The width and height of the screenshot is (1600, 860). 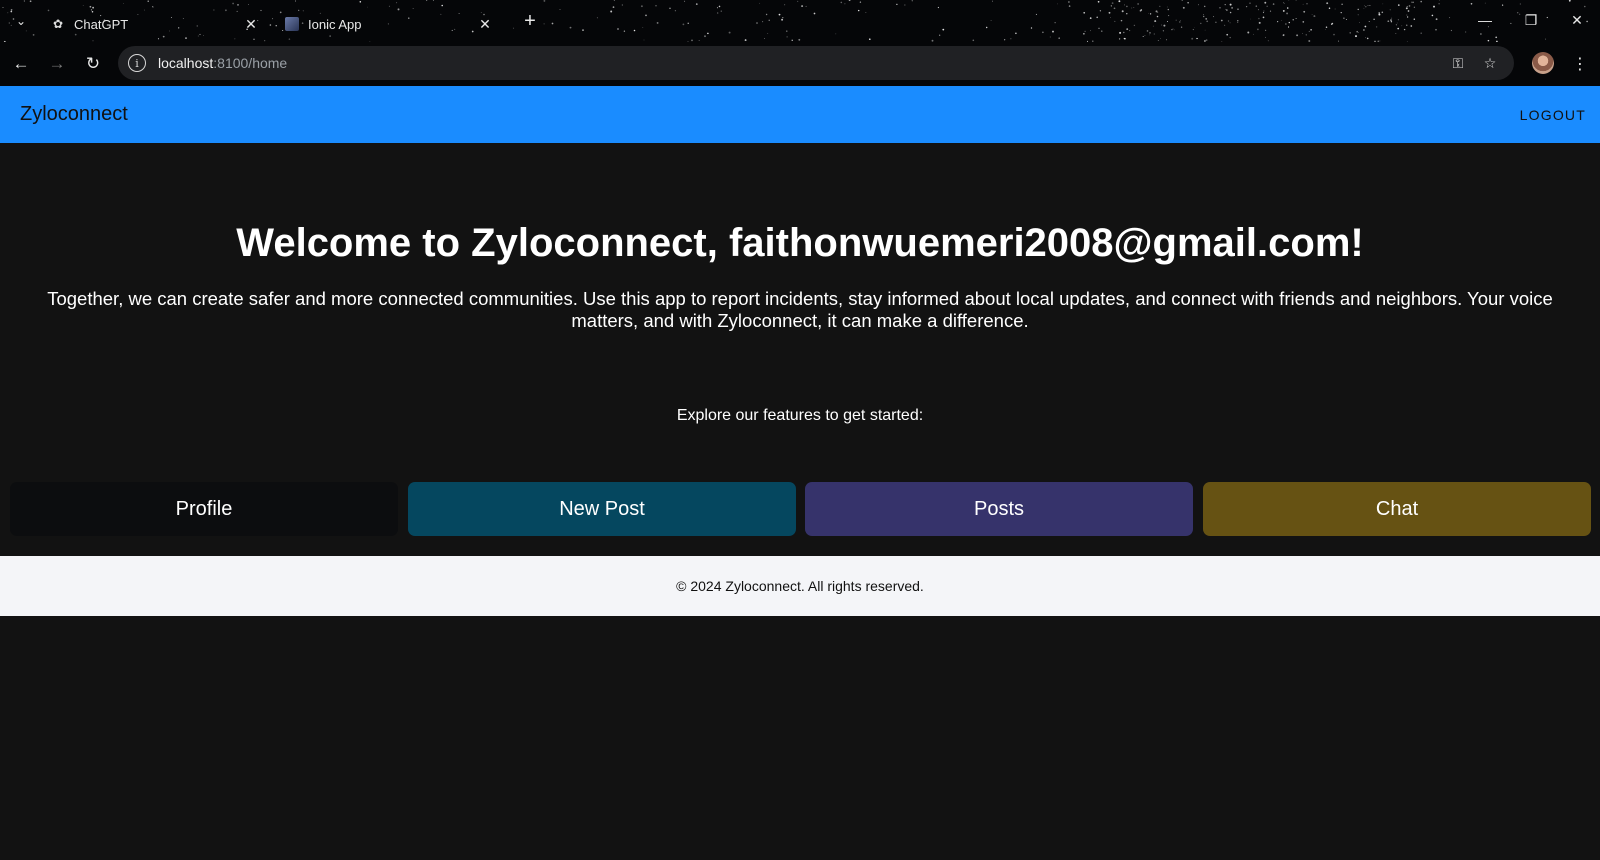 What do you see at coordinates (101, 24) in the screenshot?
I see `tab-title: ChatGPT` at bounding box center [101, 24].